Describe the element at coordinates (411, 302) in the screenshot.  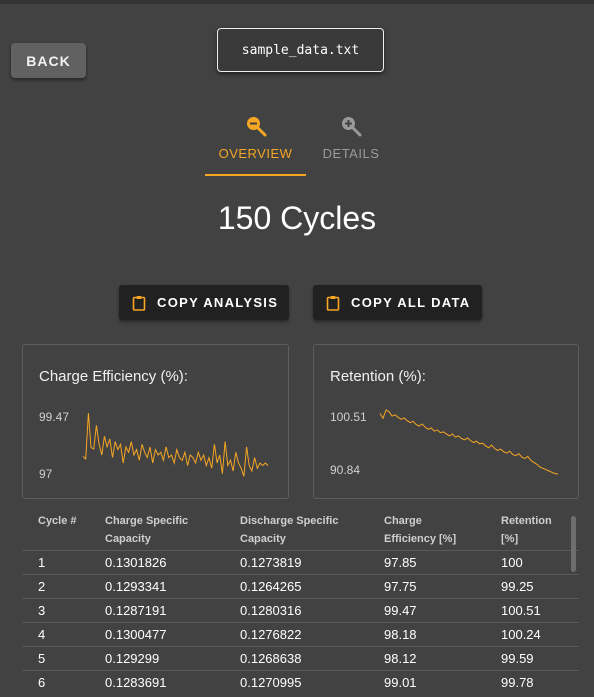
I see `copy-all-data-label: COPY ALL DATA` at that location.